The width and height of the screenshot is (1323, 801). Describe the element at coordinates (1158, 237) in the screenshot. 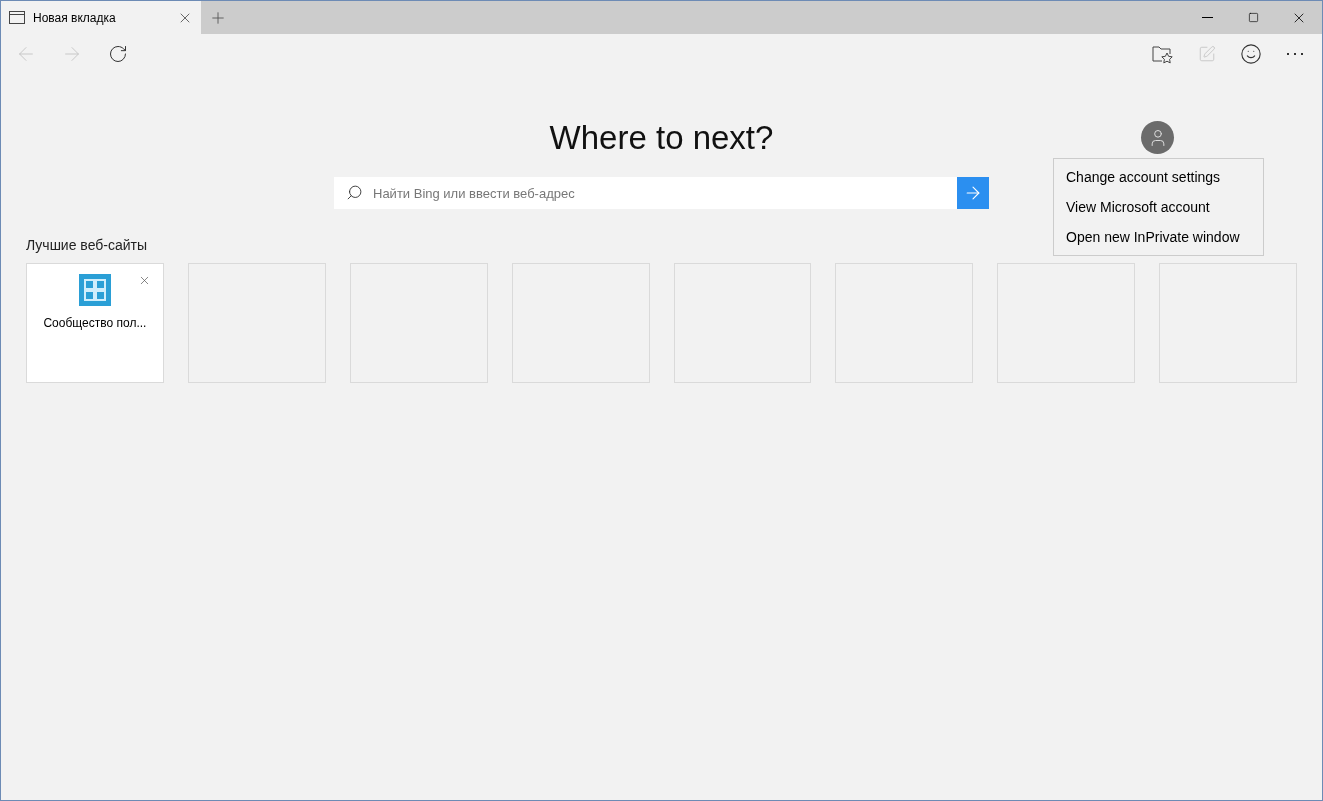

I see `menu-item: Open new InPrivate window` at that location.